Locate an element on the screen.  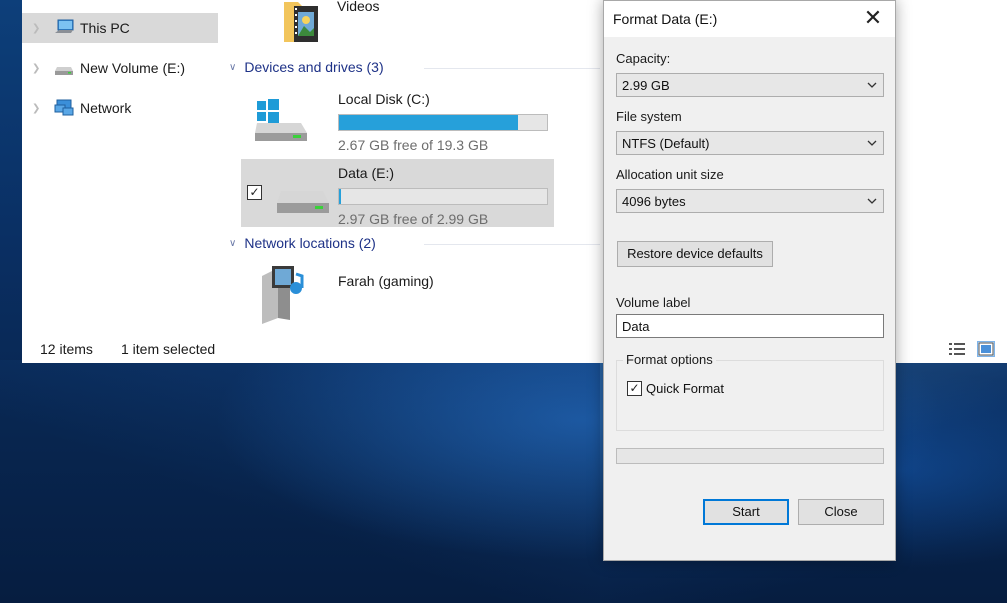
group-header-devices: ∨ Devices and drives (3) is located at coordinates (306, 67).